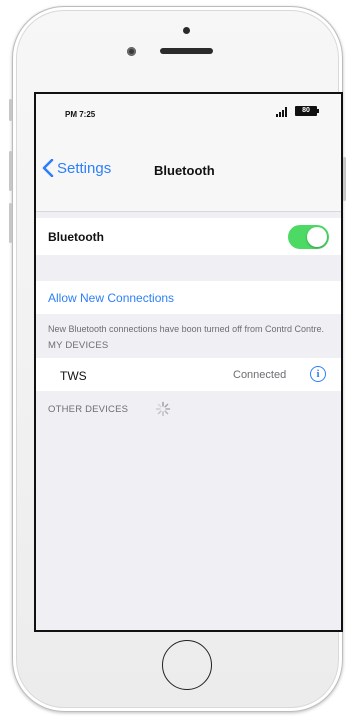 The height and width of the screenshot is (718, 355). Describe the element at coordinates (78, 345) in the screenshot. I see `my-devices-header: MY DEVICES` at that location.